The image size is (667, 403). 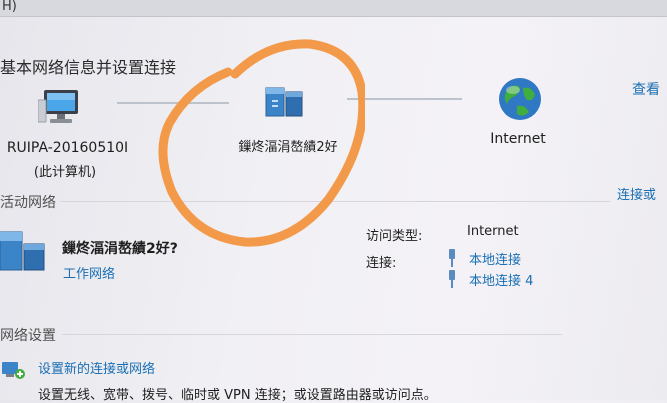 What do you see at coordinates (25, 253) in the screenshot?
I see `work-network-icon` at bounding box center [25, 253].